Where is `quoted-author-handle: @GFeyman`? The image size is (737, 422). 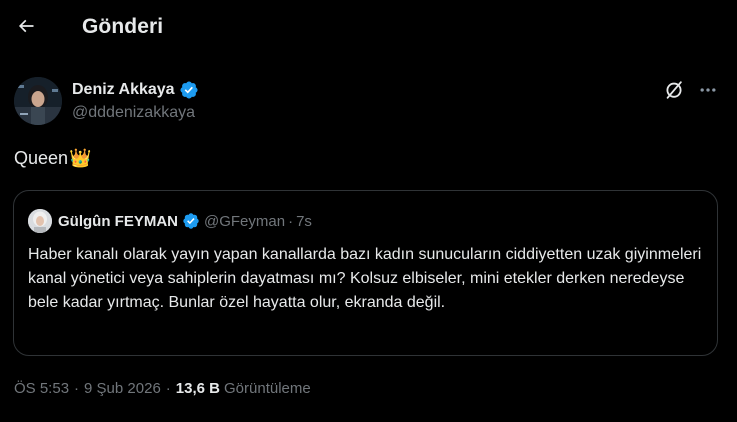 quoted-author-handle: @GFeyman is located at coordinates (245, 221).